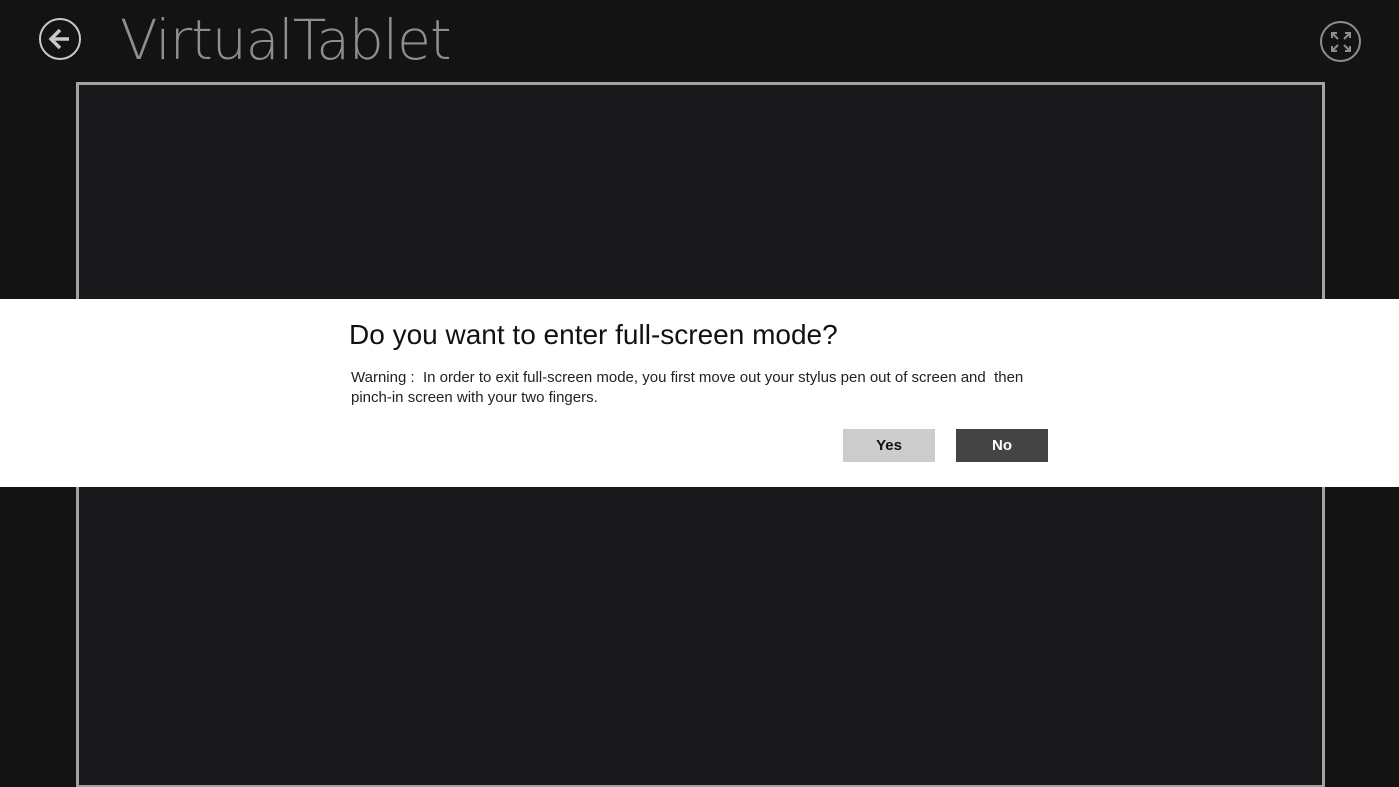  What do you see at coordinates (1002, 445) in the screenshot?
I see `no-button: No` at bounding box center [1002, 445].